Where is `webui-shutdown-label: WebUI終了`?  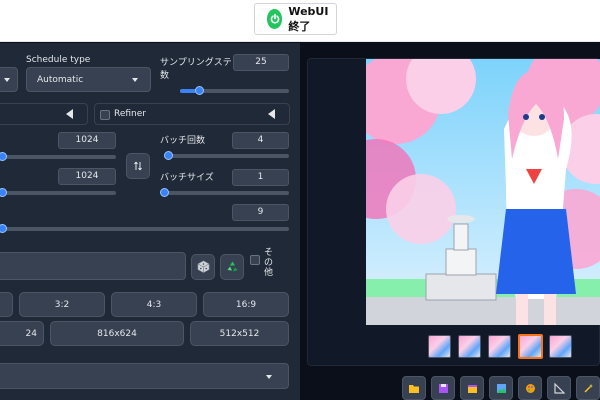
webui-shutdown-label: WebUI終了 is located at coordinates (308, 18).